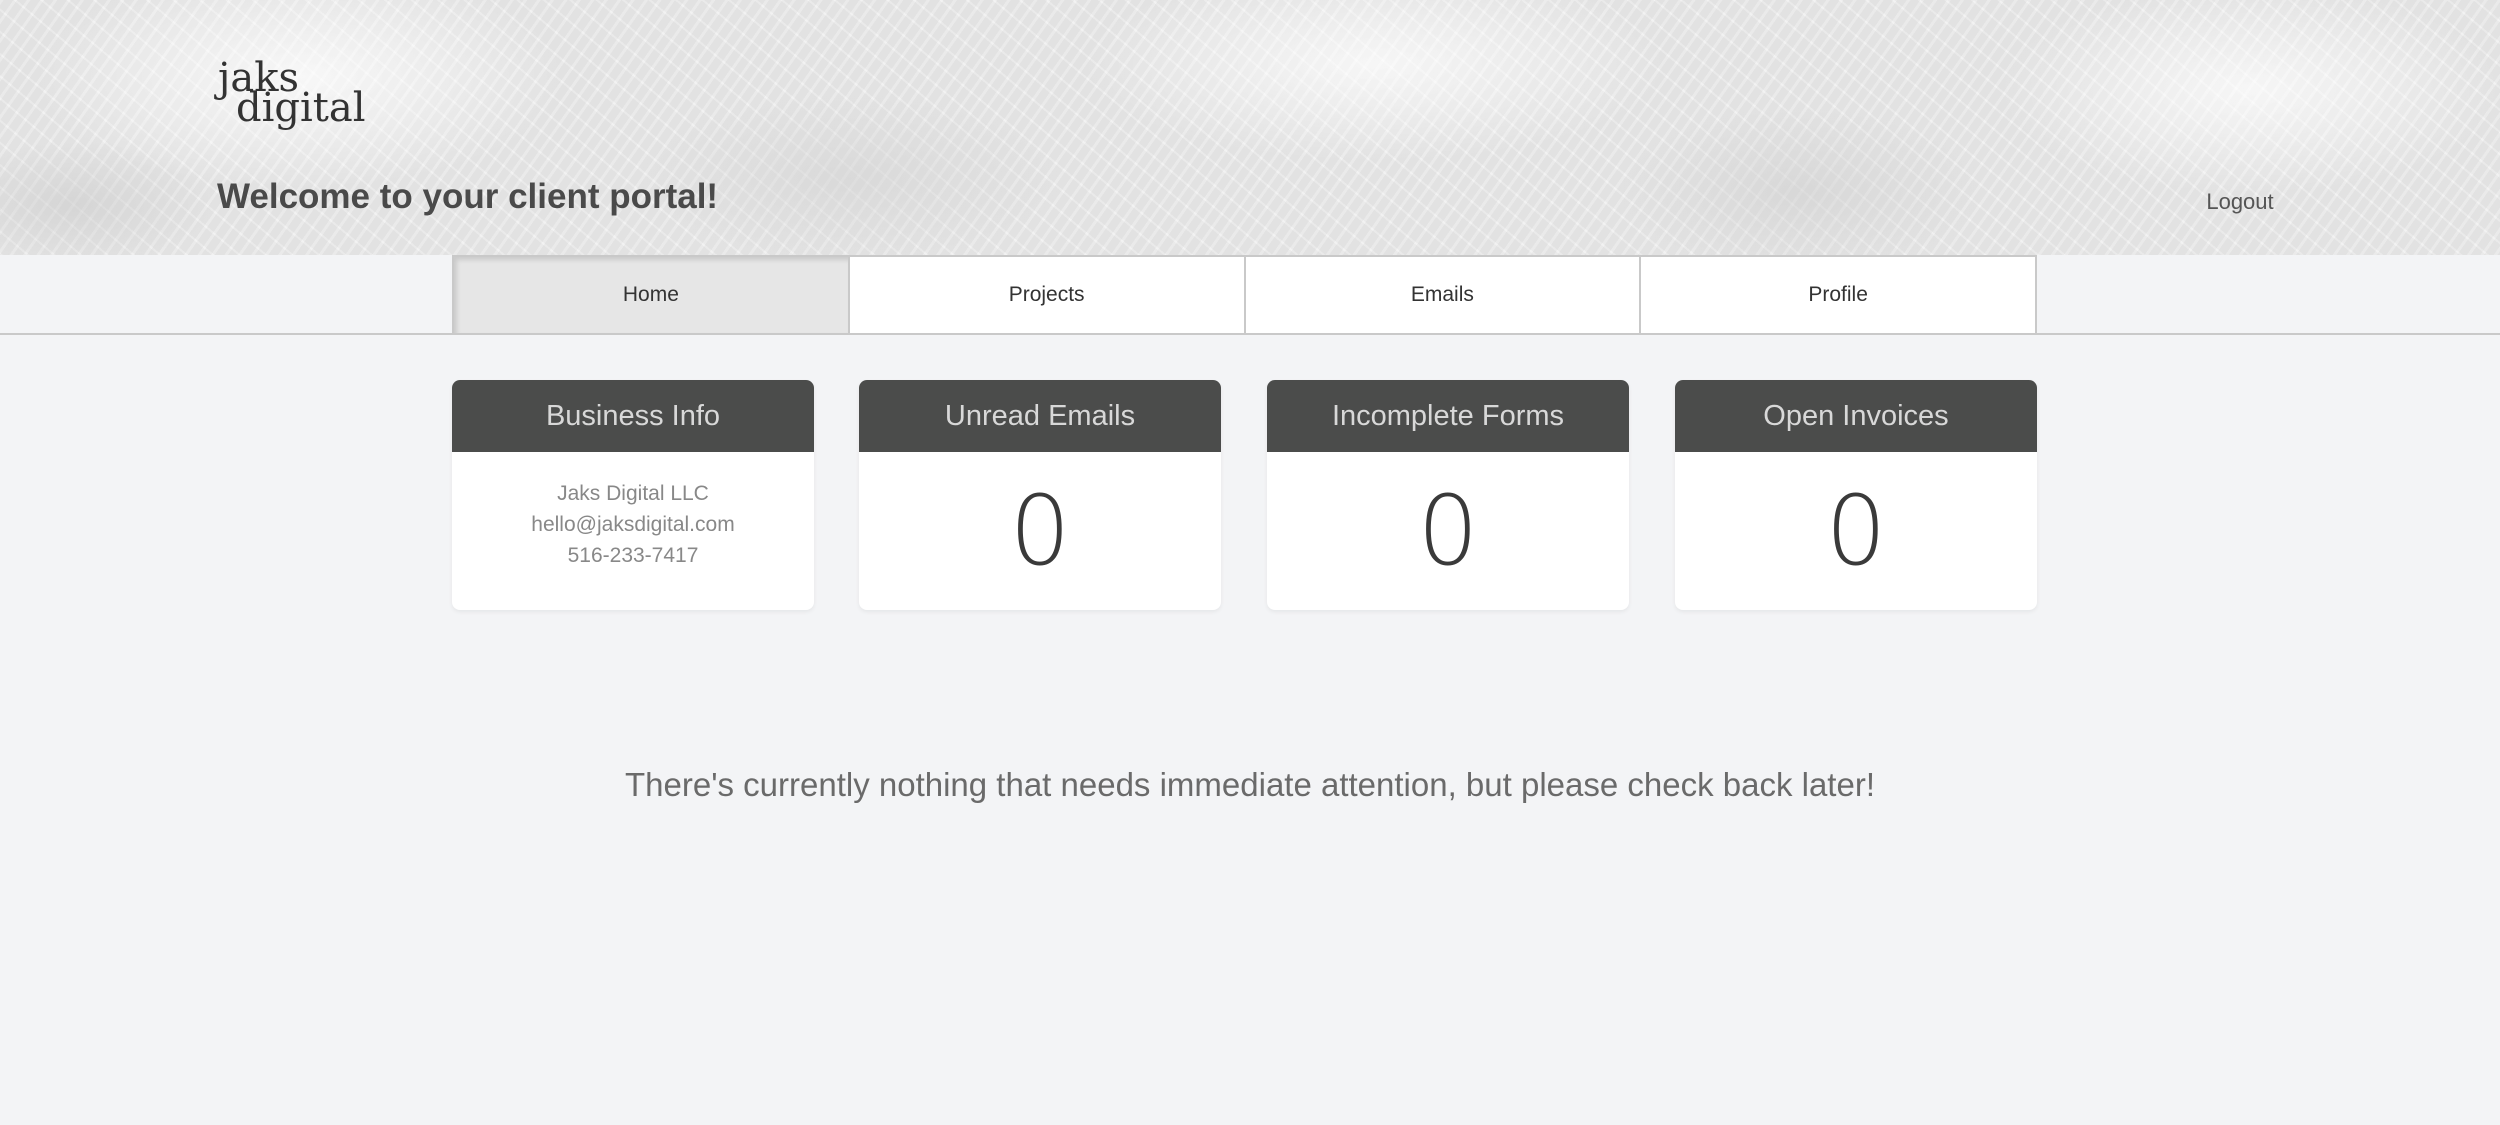  What do you see at coordinates (1040, 531) in the screenshot?
I see `unread-emails-count: 0` at bounding box center [1040, 531].